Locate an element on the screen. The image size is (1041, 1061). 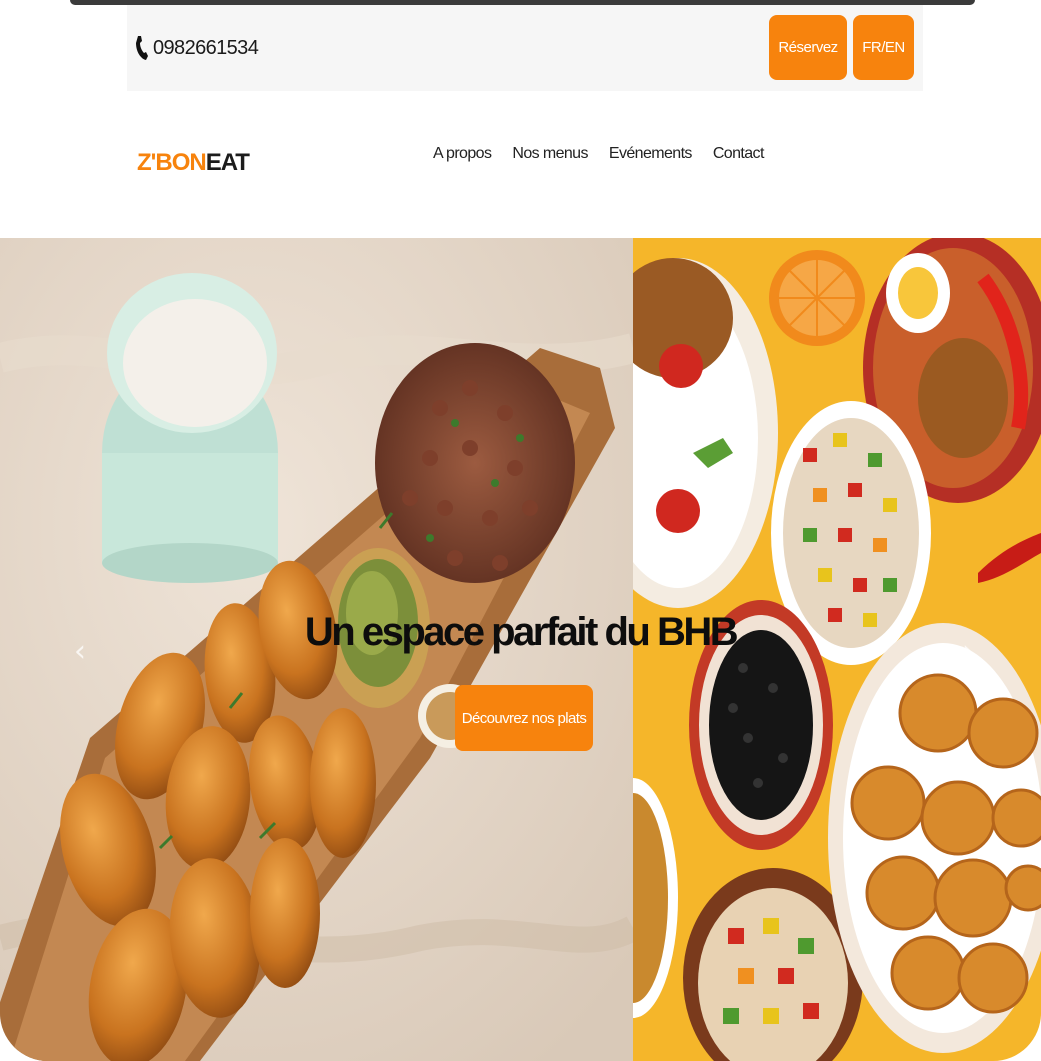
logo-part-1: Z'BON is located at coordinates (172, 162).